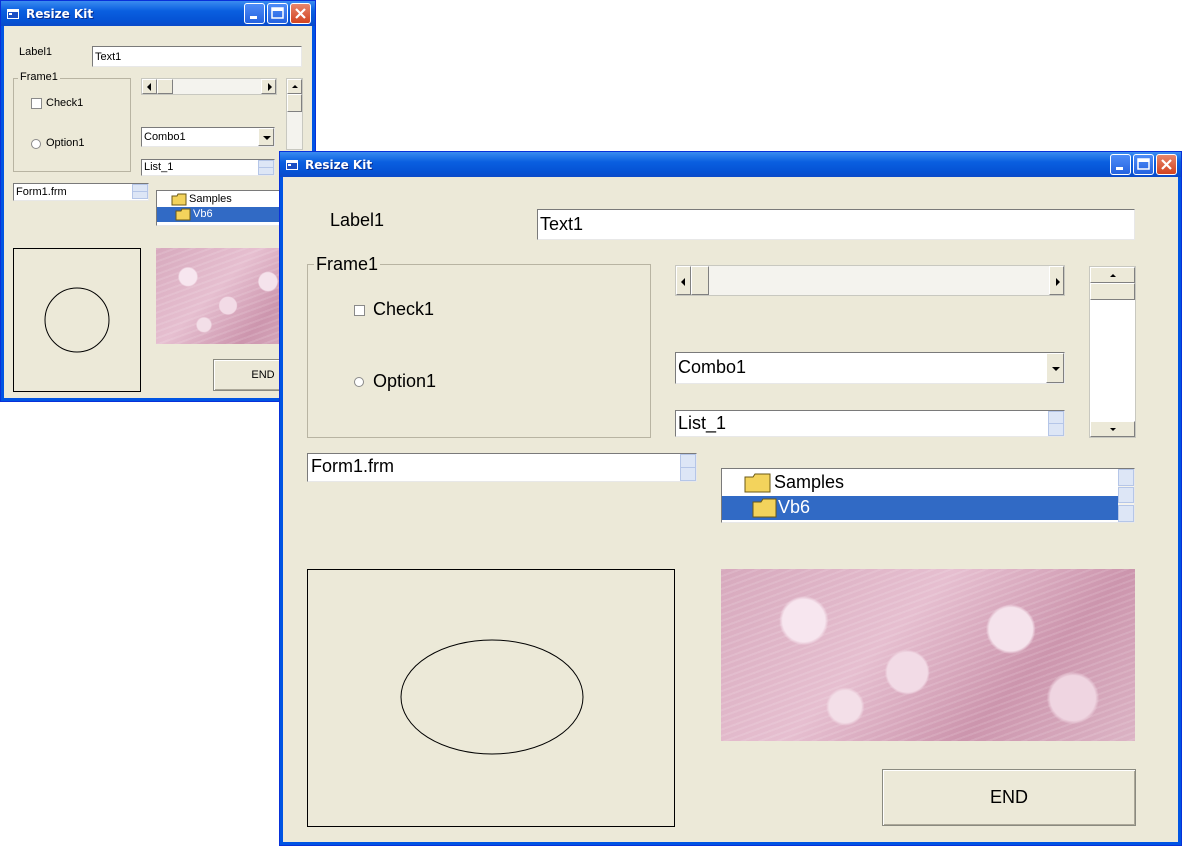 The image size is (1182, 846). What do you see at coordinates (920, 508) in the screenshot?
I see `tree-item-vb6: Vb6` at bounding box center [920, 508].